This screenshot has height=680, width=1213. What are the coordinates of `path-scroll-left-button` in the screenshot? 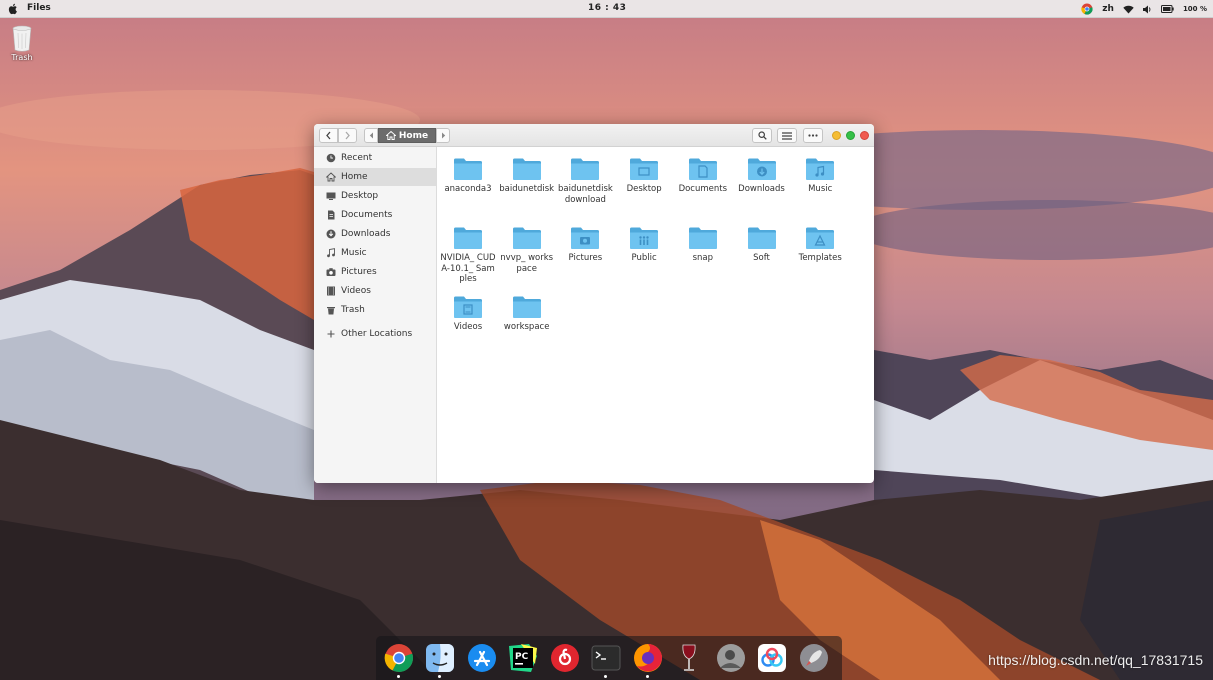 It's located at (371, 135).